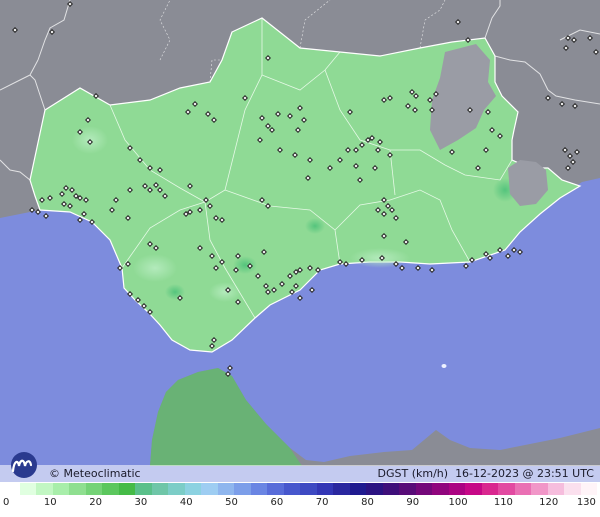 This screenshot has height=517, width=600. What do you see at coordinates (503, 502) in the screenshot?
I see `legend-tick-label: 110` at bounding box center [503, 502].